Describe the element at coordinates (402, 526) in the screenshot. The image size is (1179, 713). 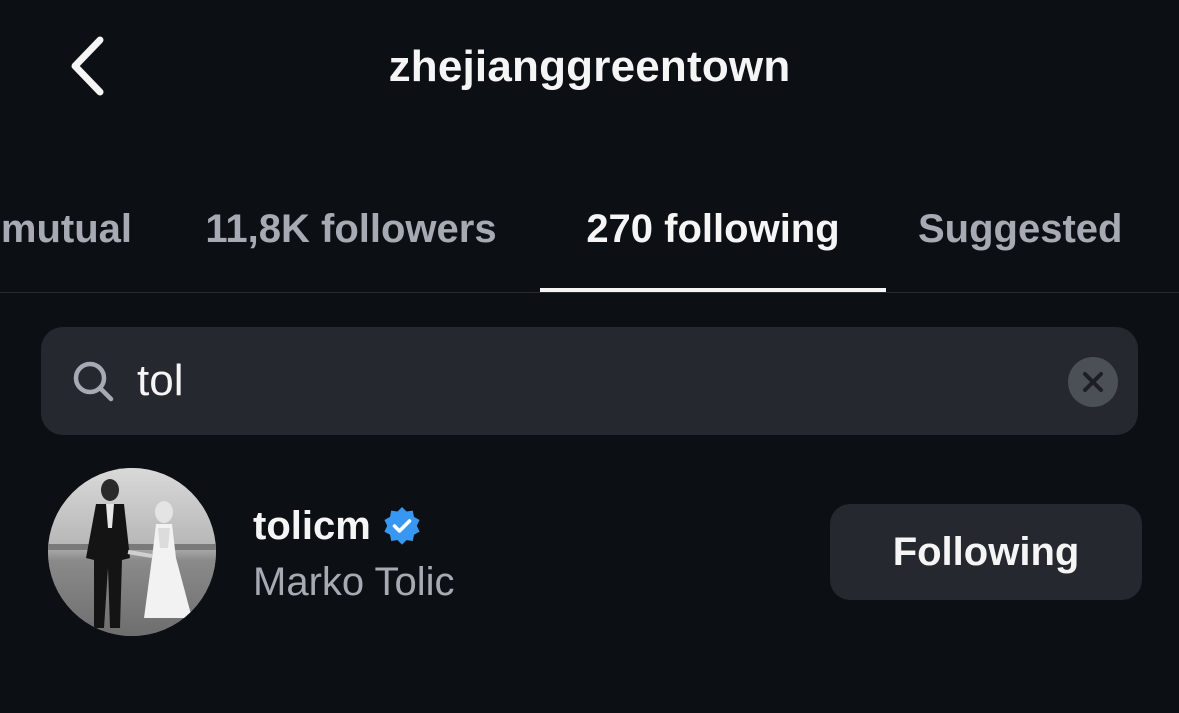
I see `verified-badge-icon` at that location.